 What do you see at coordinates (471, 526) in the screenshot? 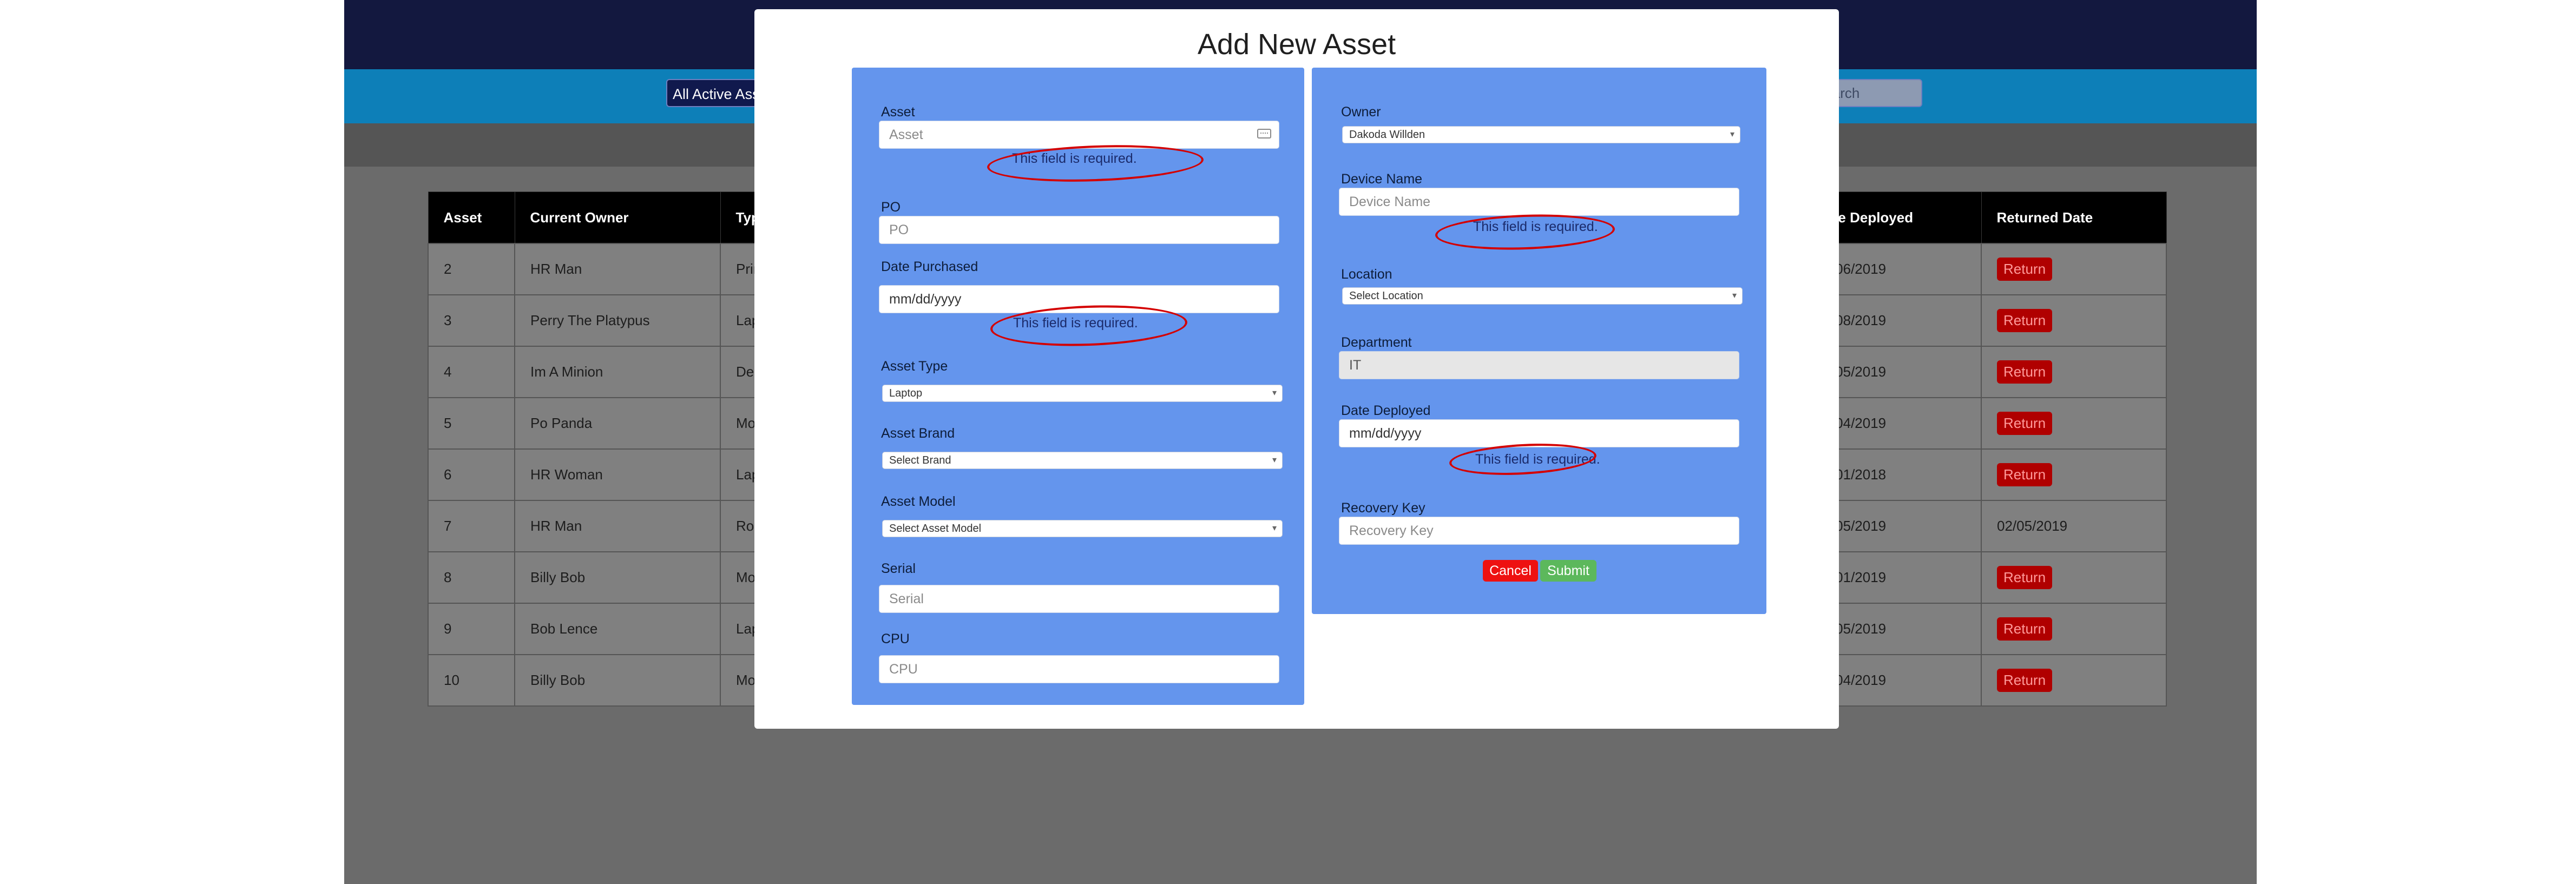
I see `cell-asset: 7` at bounding box center [471, 526].